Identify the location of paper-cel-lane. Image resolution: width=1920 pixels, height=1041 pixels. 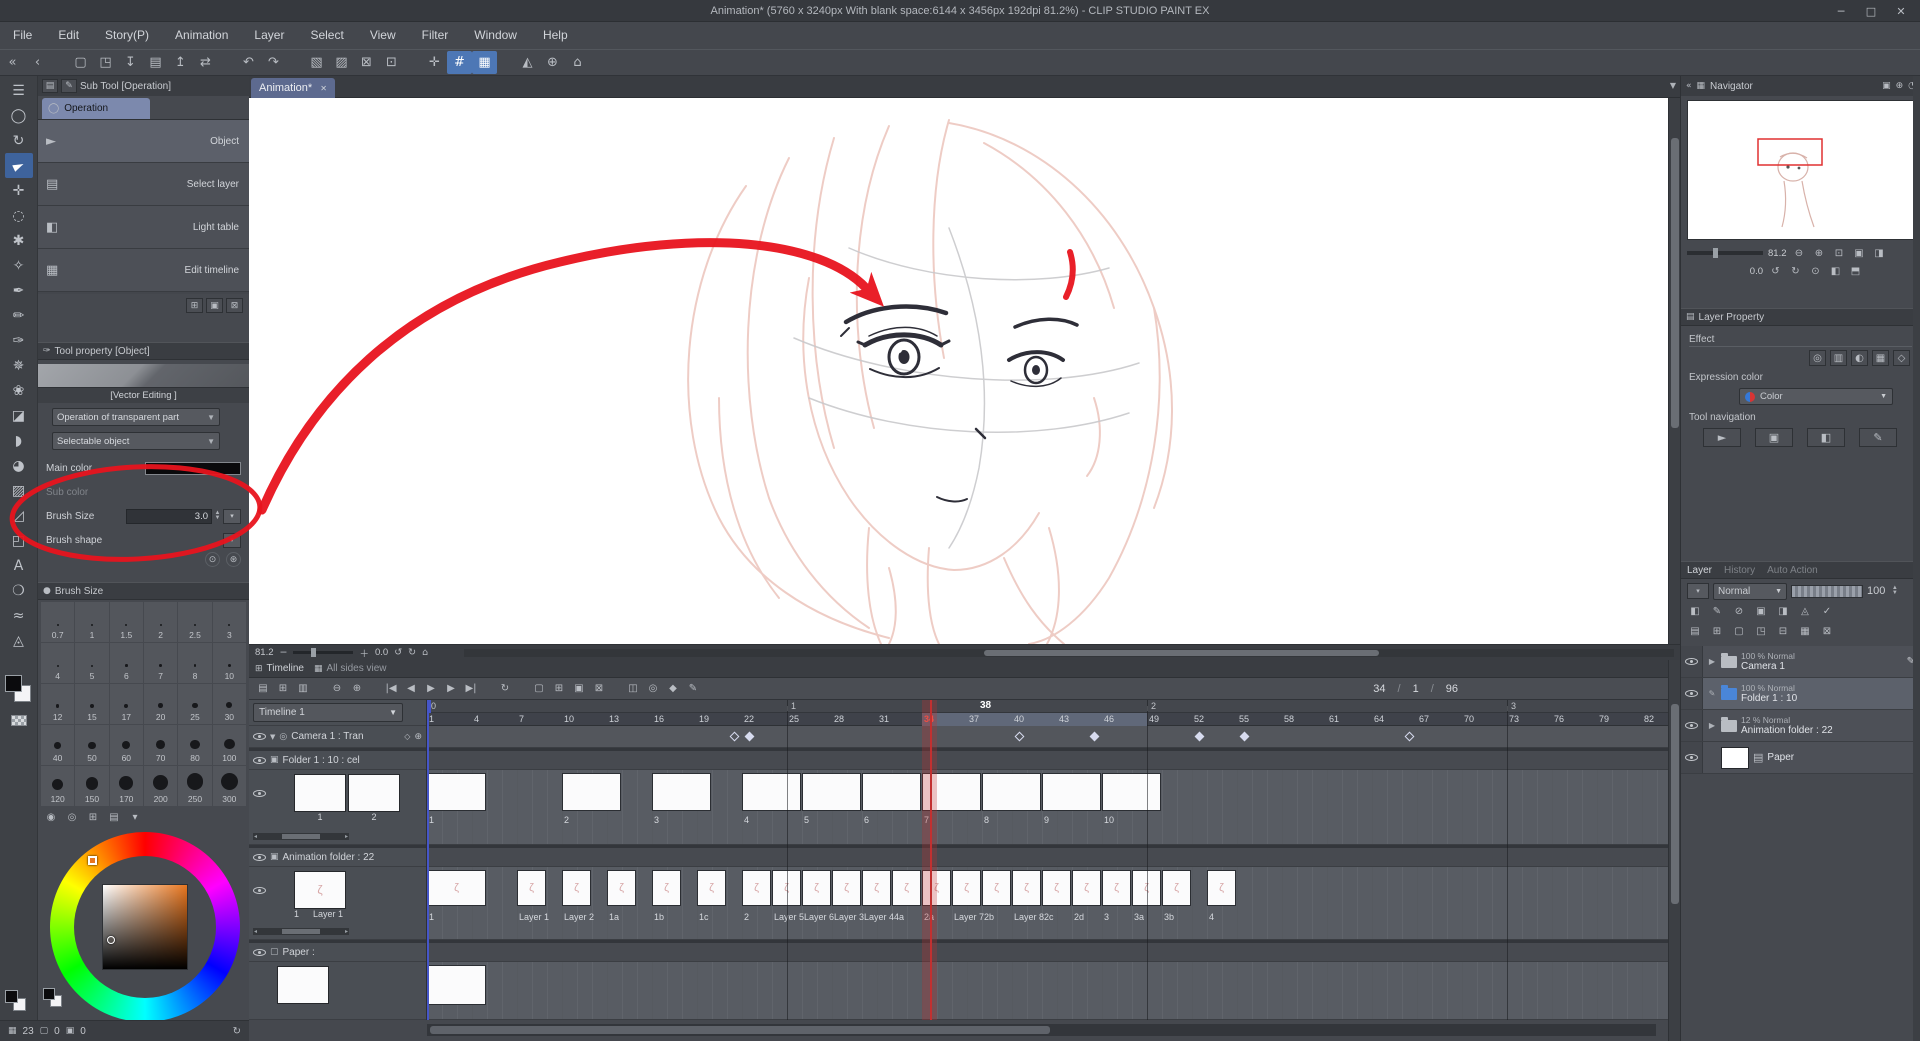
(1047, 991).